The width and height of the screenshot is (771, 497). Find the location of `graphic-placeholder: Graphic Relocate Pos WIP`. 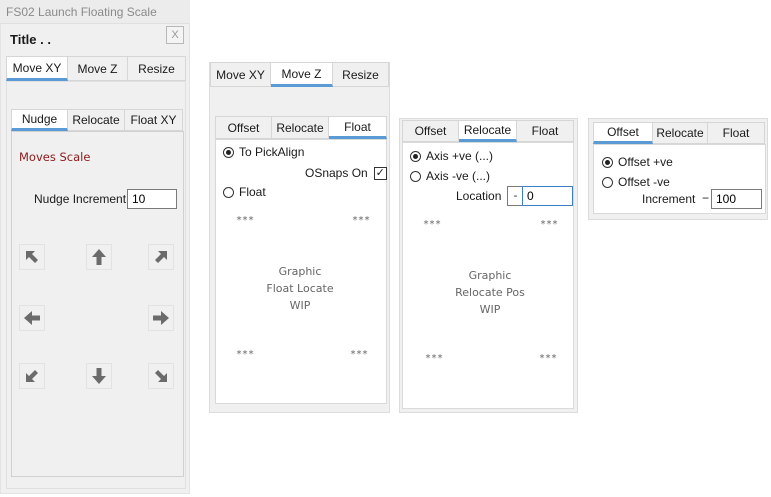

graphic-placeholder: Graphic Relocate Pos WIP is located at coordinates (490, 292).